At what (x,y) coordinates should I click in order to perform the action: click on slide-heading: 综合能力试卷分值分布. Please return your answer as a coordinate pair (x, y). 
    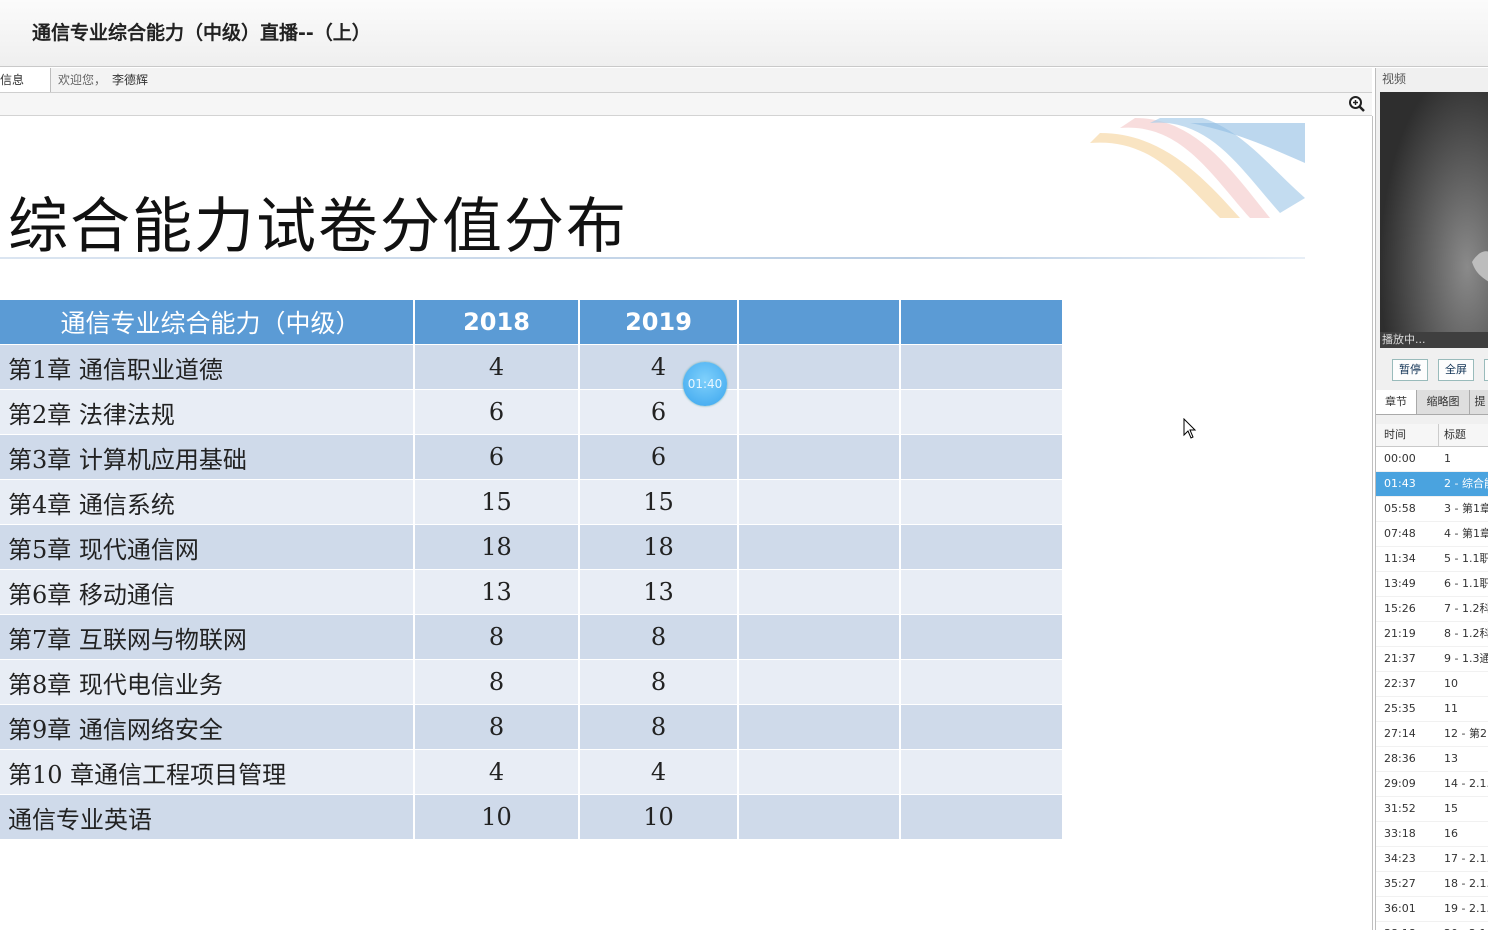
    Looking at the image, I should click on (318, 227).